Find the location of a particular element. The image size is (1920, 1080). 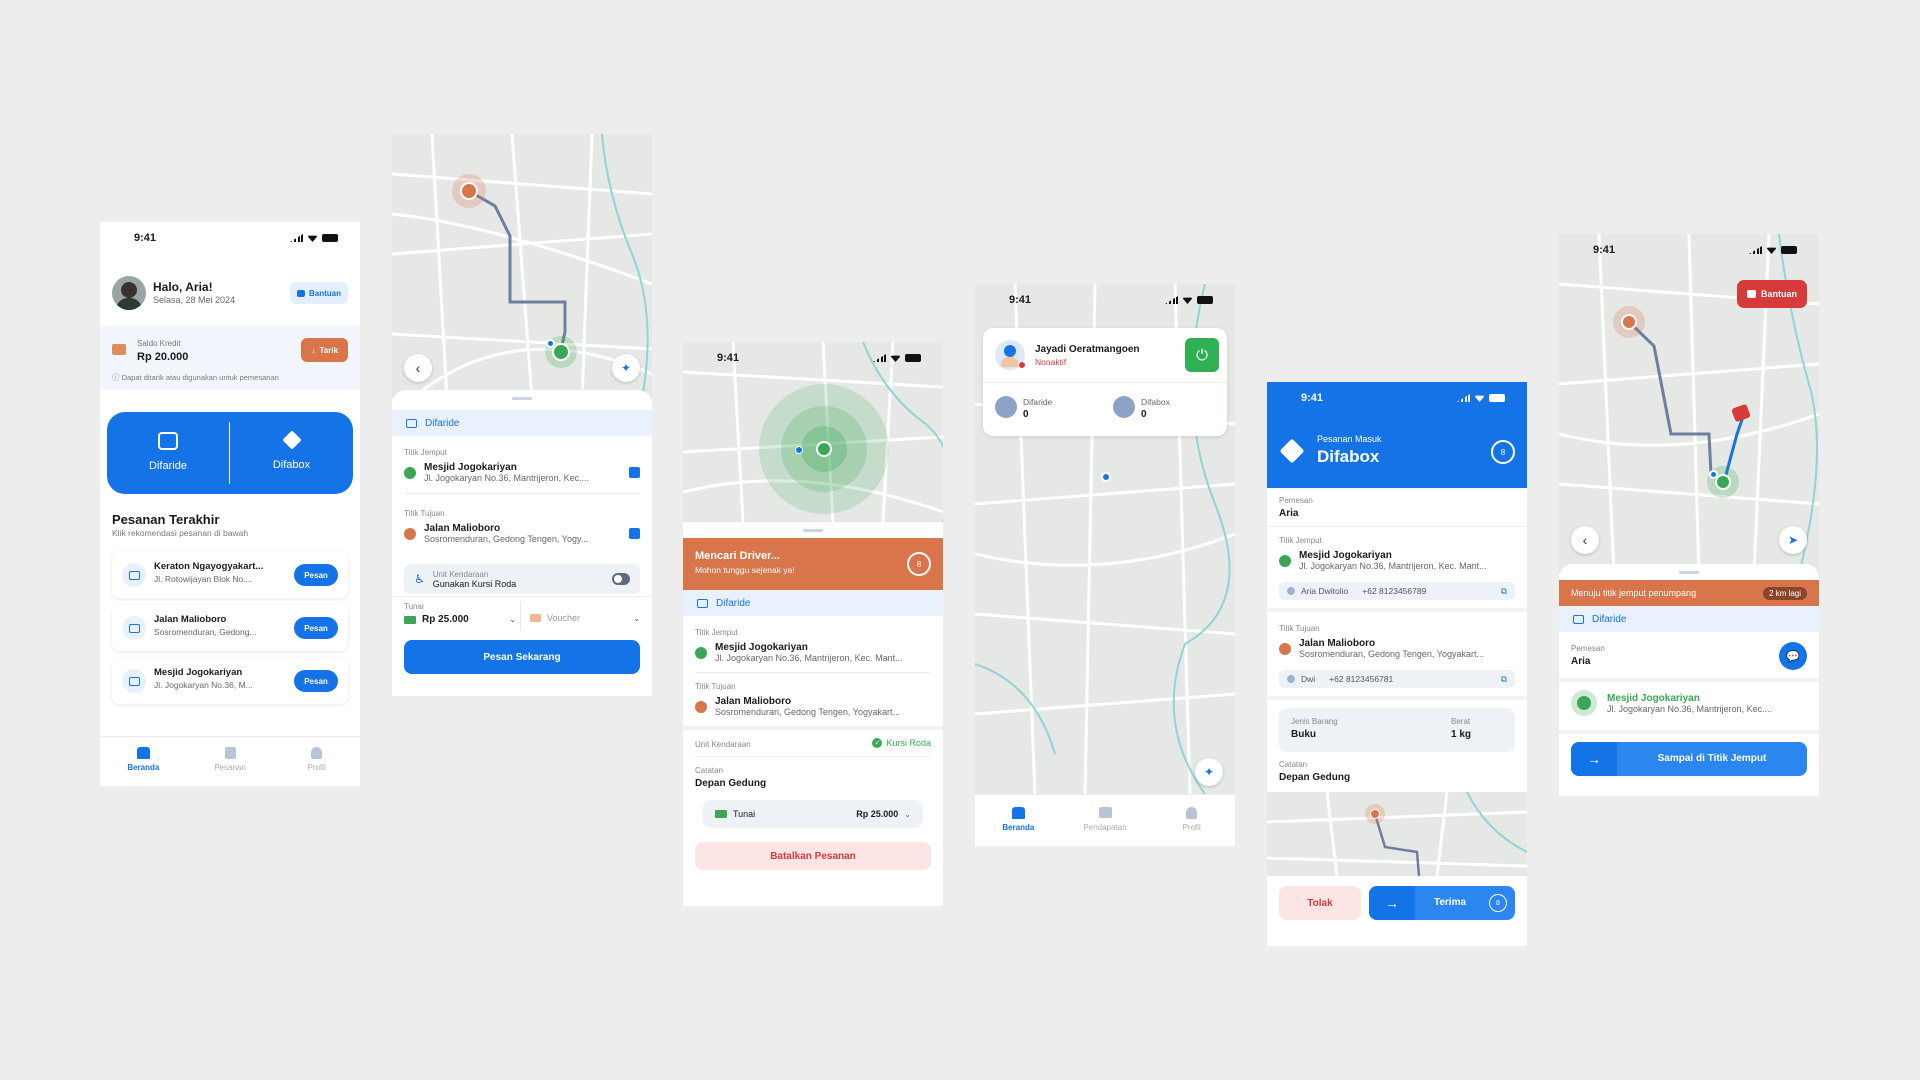

wheelchair-toggle is located at coordinates (621, 579).